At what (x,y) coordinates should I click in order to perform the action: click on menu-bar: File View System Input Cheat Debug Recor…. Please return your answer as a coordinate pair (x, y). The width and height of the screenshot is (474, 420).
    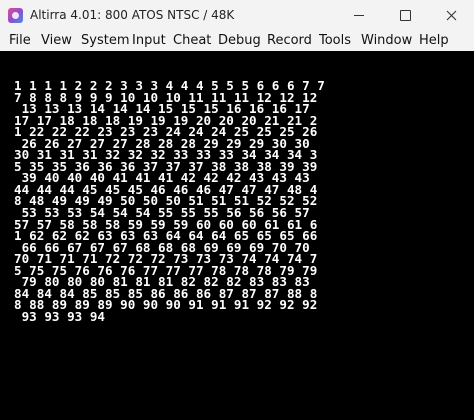
    Looking at the image, I should click on (237, 41).